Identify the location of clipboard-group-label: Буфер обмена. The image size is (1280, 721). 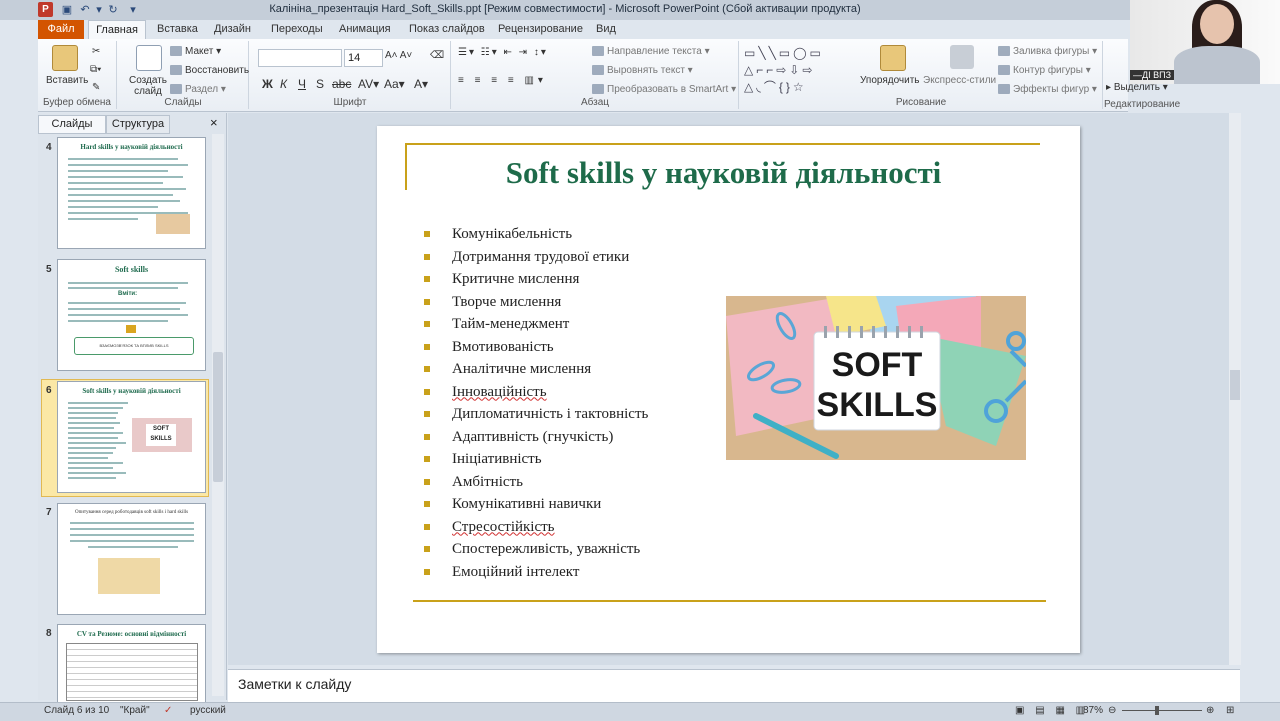
(77, 102).